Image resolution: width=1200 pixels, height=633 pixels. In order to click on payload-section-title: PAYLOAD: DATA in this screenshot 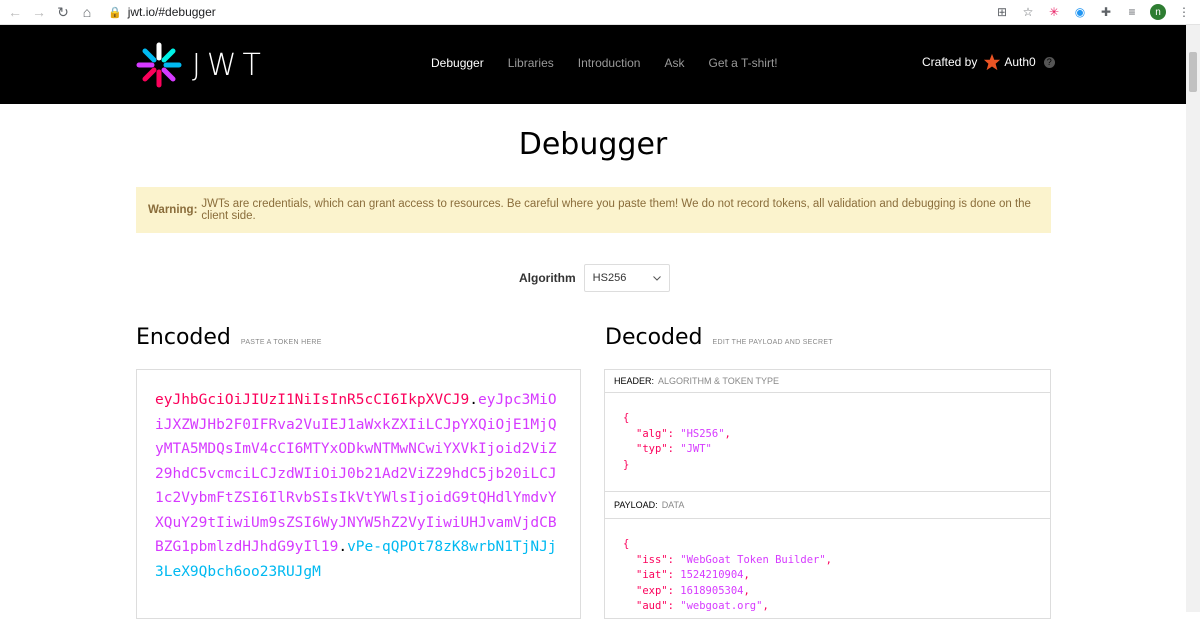, I will do `click(827, 505)`.